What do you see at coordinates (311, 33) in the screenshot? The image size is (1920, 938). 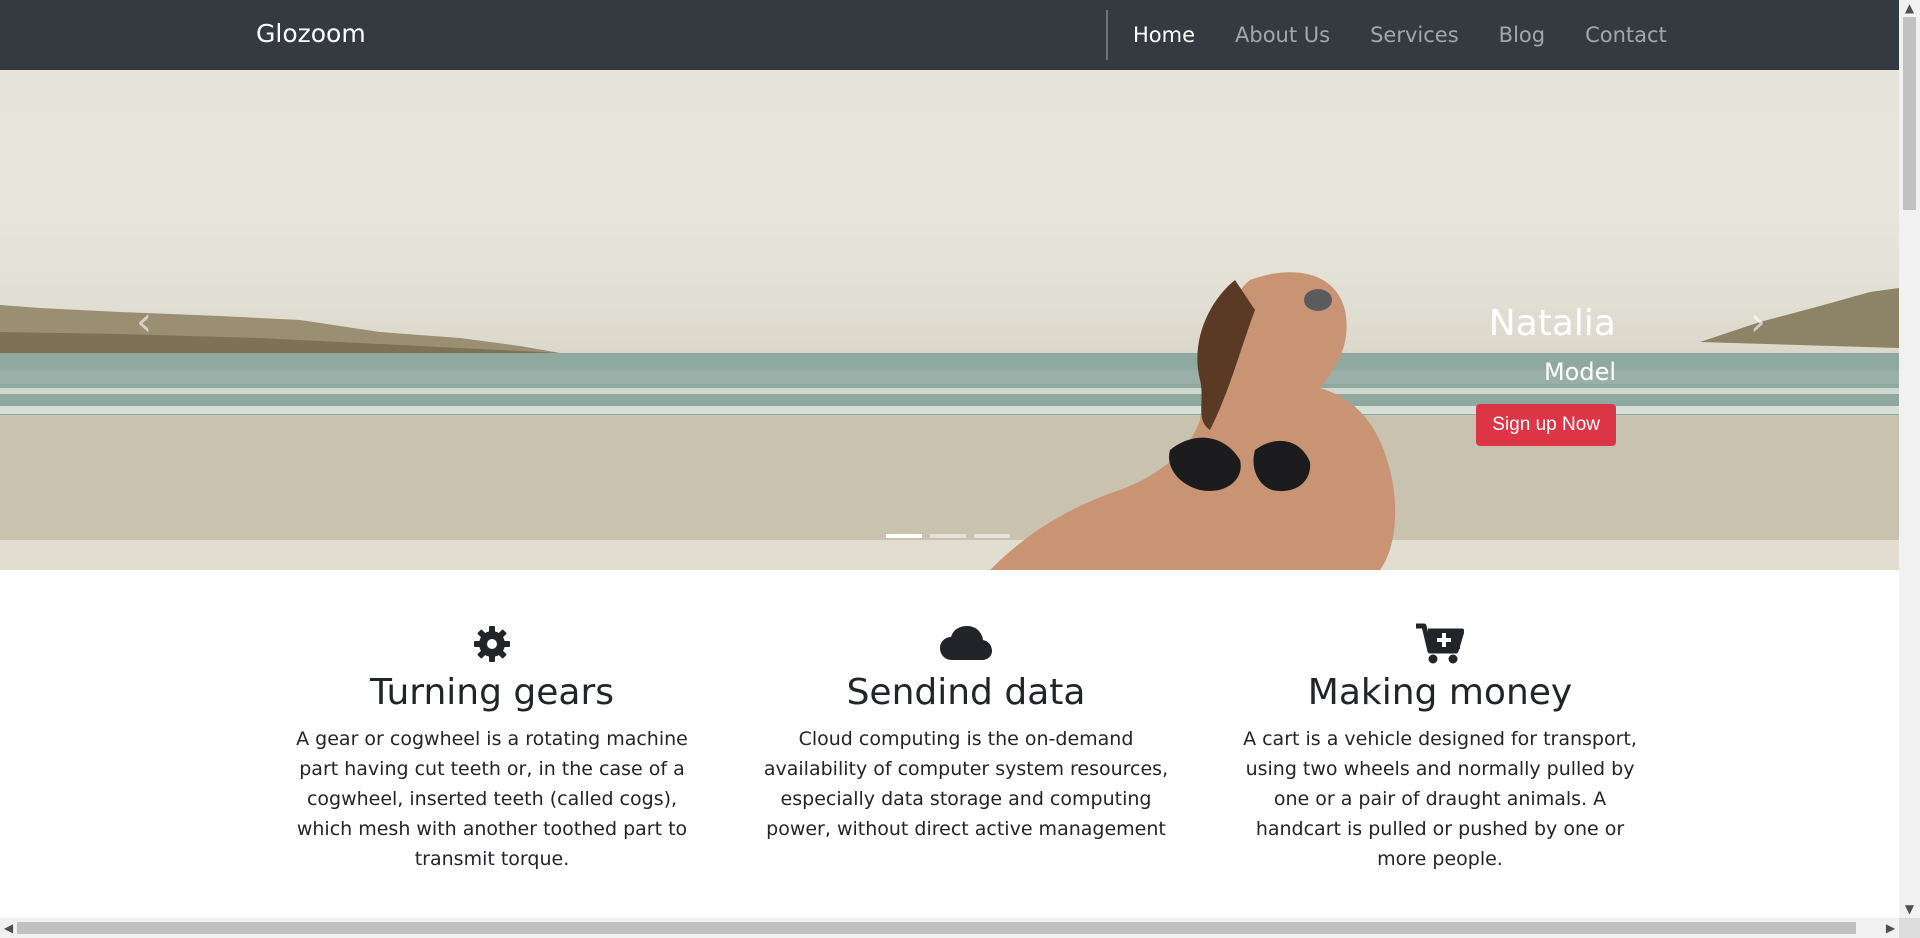 I see `brand-logo: Glozoom` at bounding box center [311, 33].